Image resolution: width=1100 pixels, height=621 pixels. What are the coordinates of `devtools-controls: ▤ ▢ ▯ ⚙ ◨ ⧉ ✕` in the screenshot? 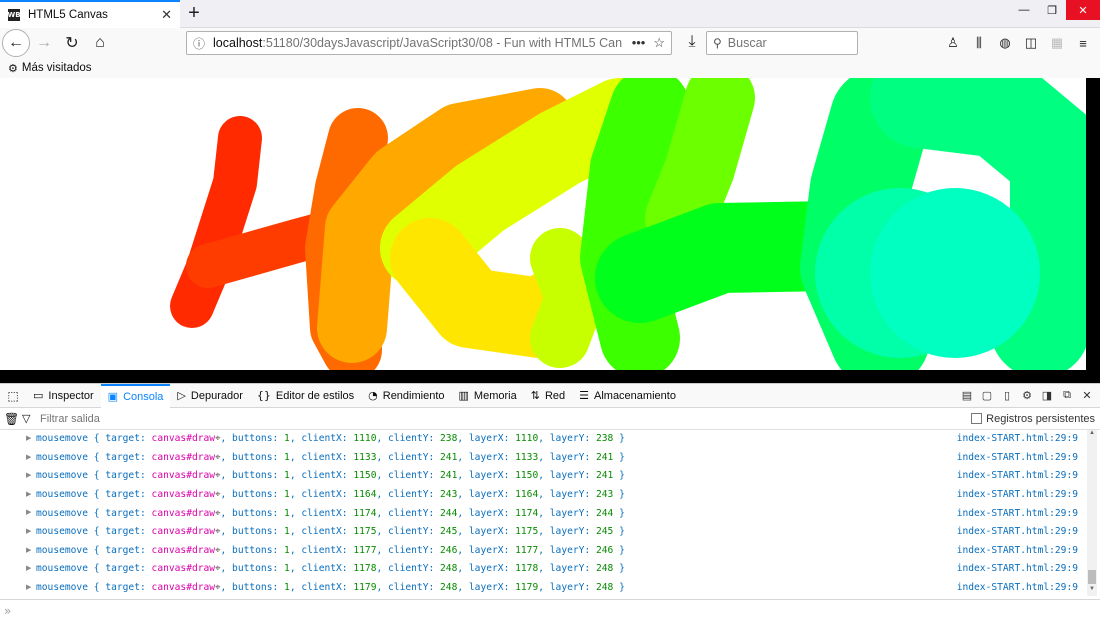 It's located at (1029, 396).